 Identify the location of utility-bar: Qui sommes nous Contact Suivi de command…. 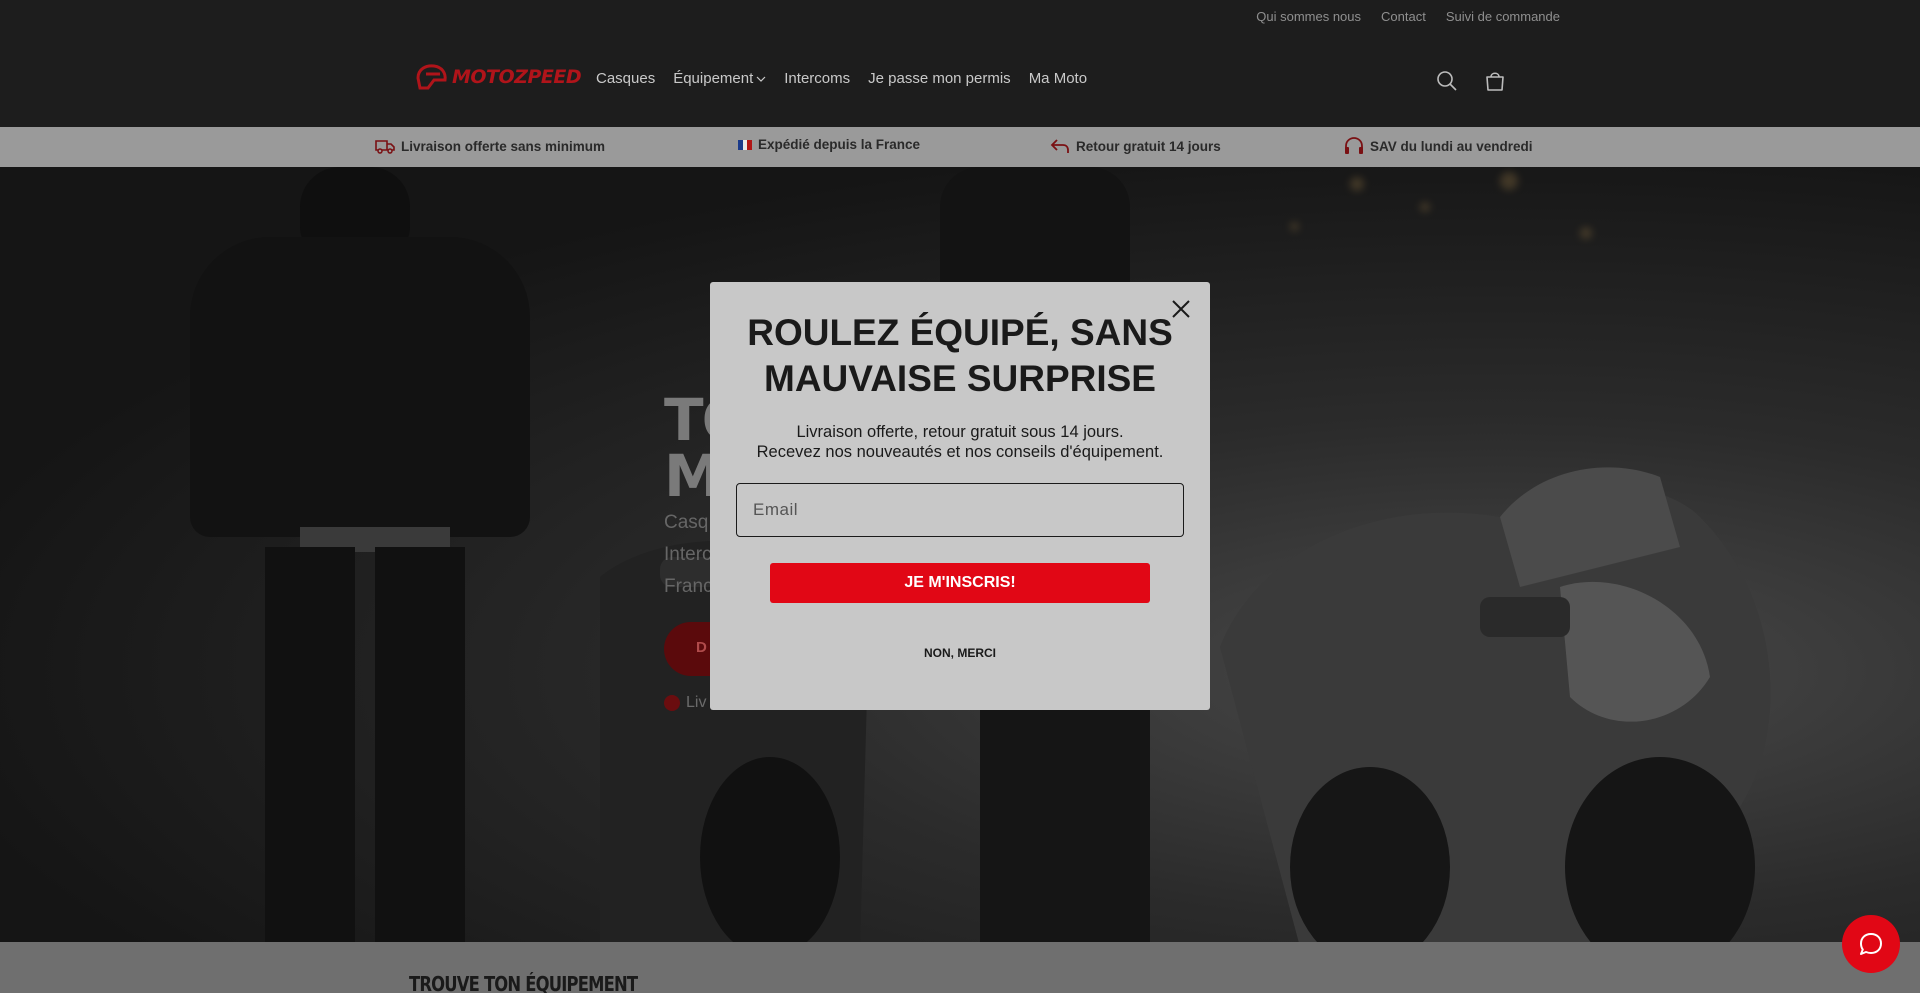
(960, 17).